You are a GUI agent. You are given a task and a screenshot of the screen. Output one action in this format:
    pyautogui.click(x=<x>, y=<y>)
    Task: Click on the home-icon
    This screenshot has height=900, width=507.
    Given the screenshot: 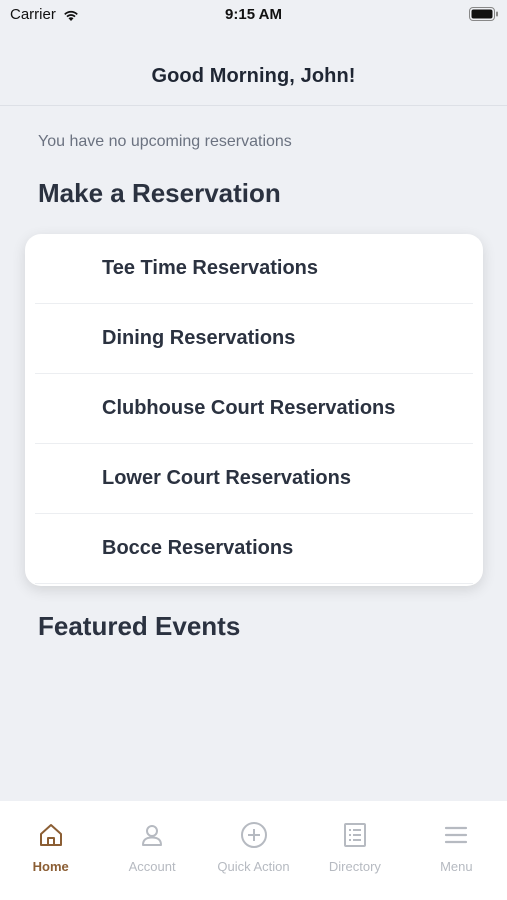 What is the action you would take?
    pyautogui.click(x=50, y=835)
    